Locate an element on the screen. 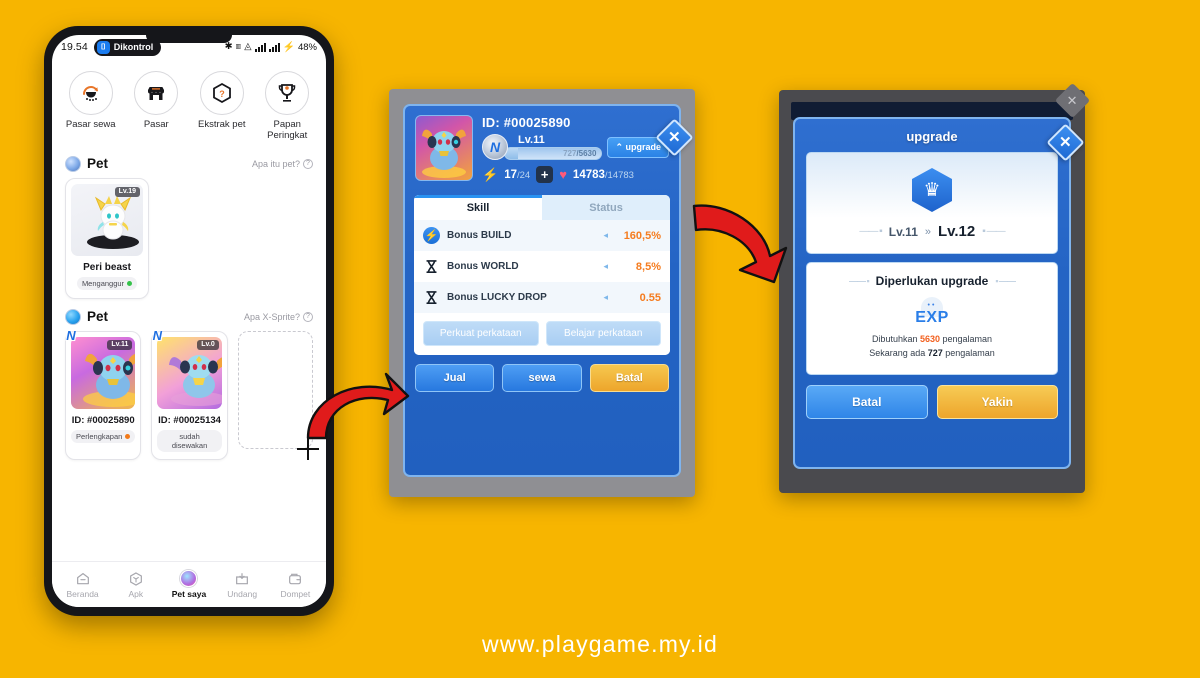  nav-label: Beranda is located at coordinates (82, 594).